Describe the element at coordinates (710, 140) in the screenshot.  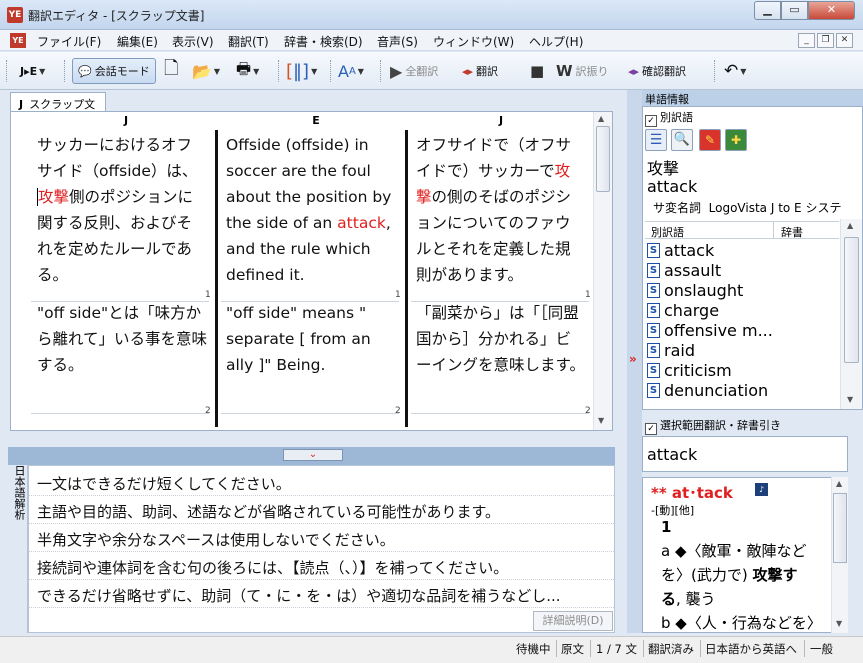
I see `user-dictionary-icon: ✎` at that location.